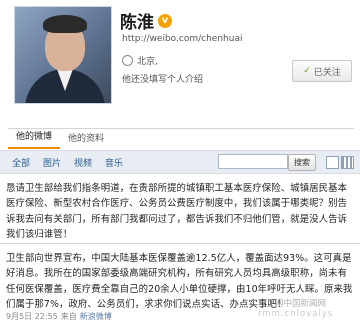 This screenshot has width=360, height=327. I want to click on search-button: 搜索, so click(302, 162).